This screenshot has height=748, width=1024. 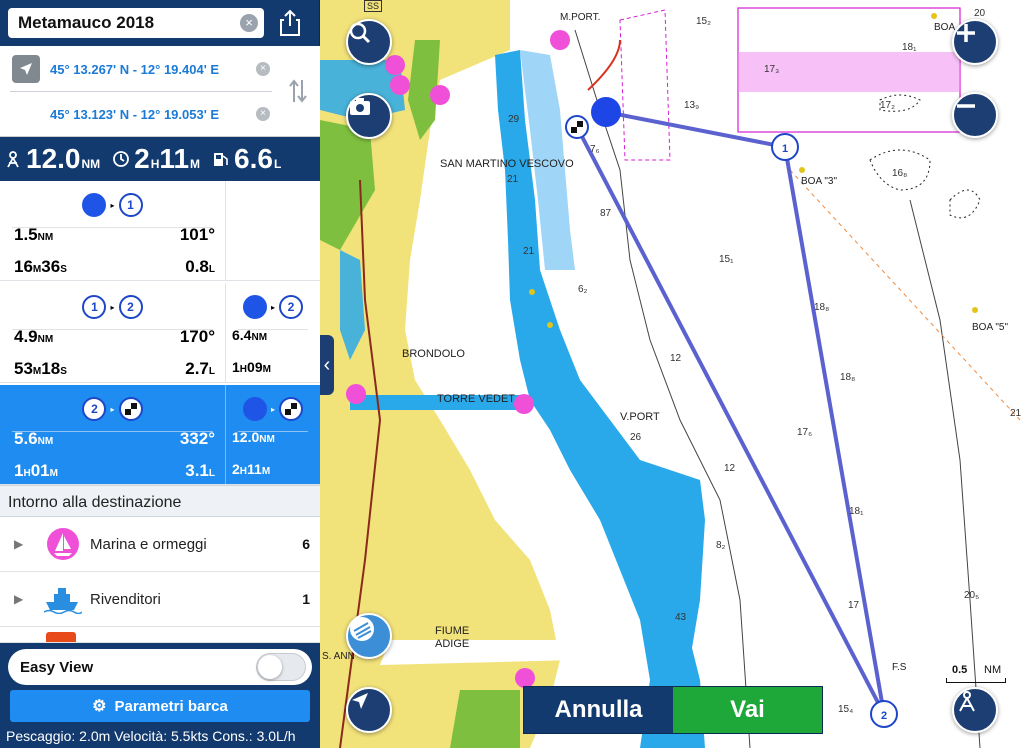 I want to click on clear-end-icon: ×, so click(x=263, y=114).